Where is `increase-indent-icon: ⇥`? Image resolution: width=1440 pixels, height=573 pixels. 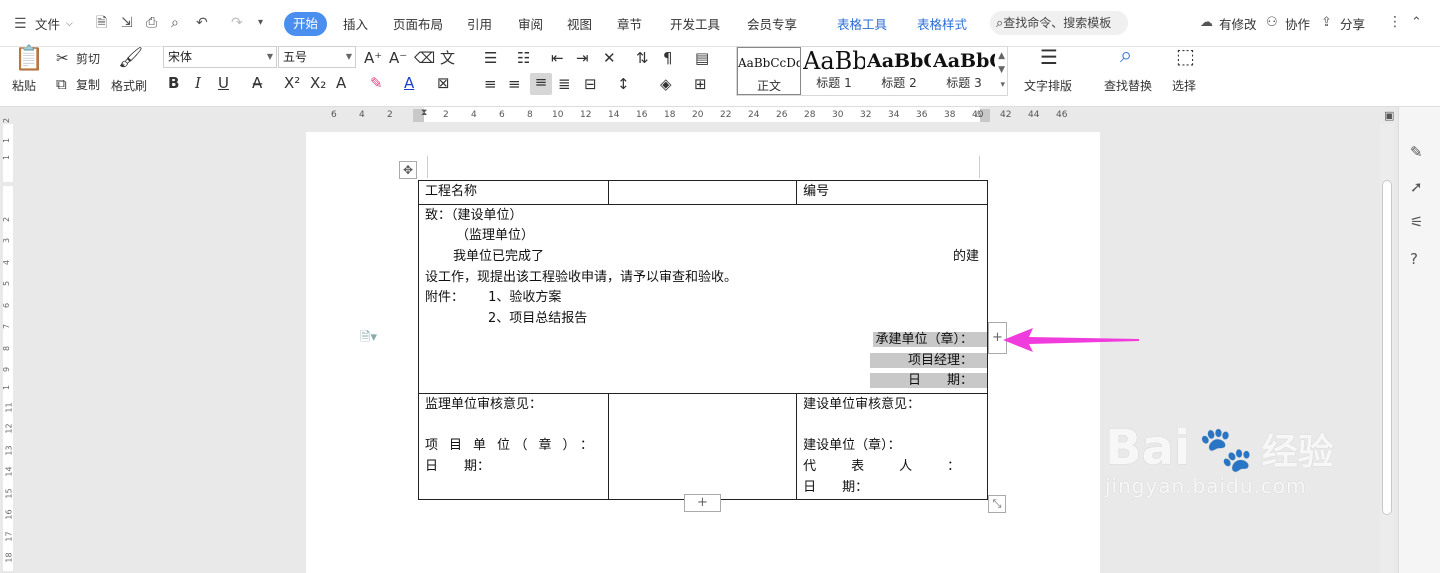
increase-indent-icon: ⇥ is located at coordinates (582, 58).